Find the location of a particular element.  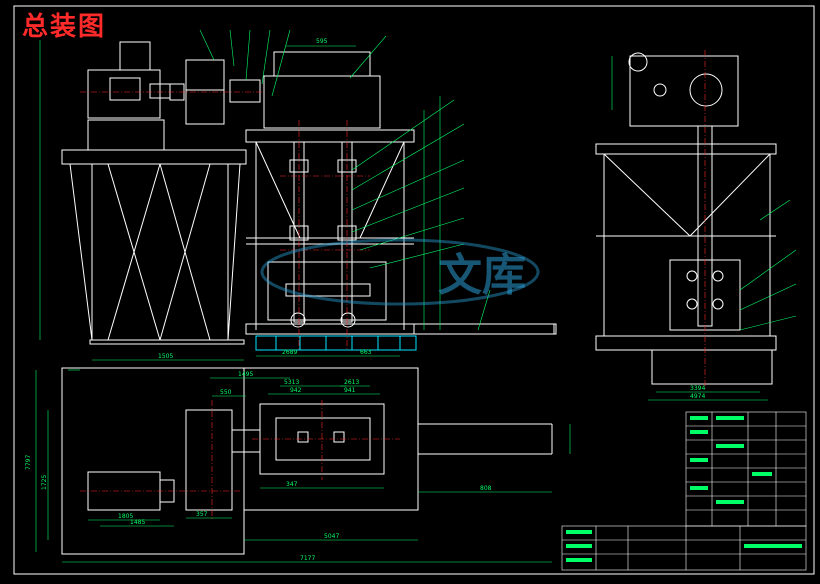

dim-front-left-base: 1505 is located at coordinates (165, 356).